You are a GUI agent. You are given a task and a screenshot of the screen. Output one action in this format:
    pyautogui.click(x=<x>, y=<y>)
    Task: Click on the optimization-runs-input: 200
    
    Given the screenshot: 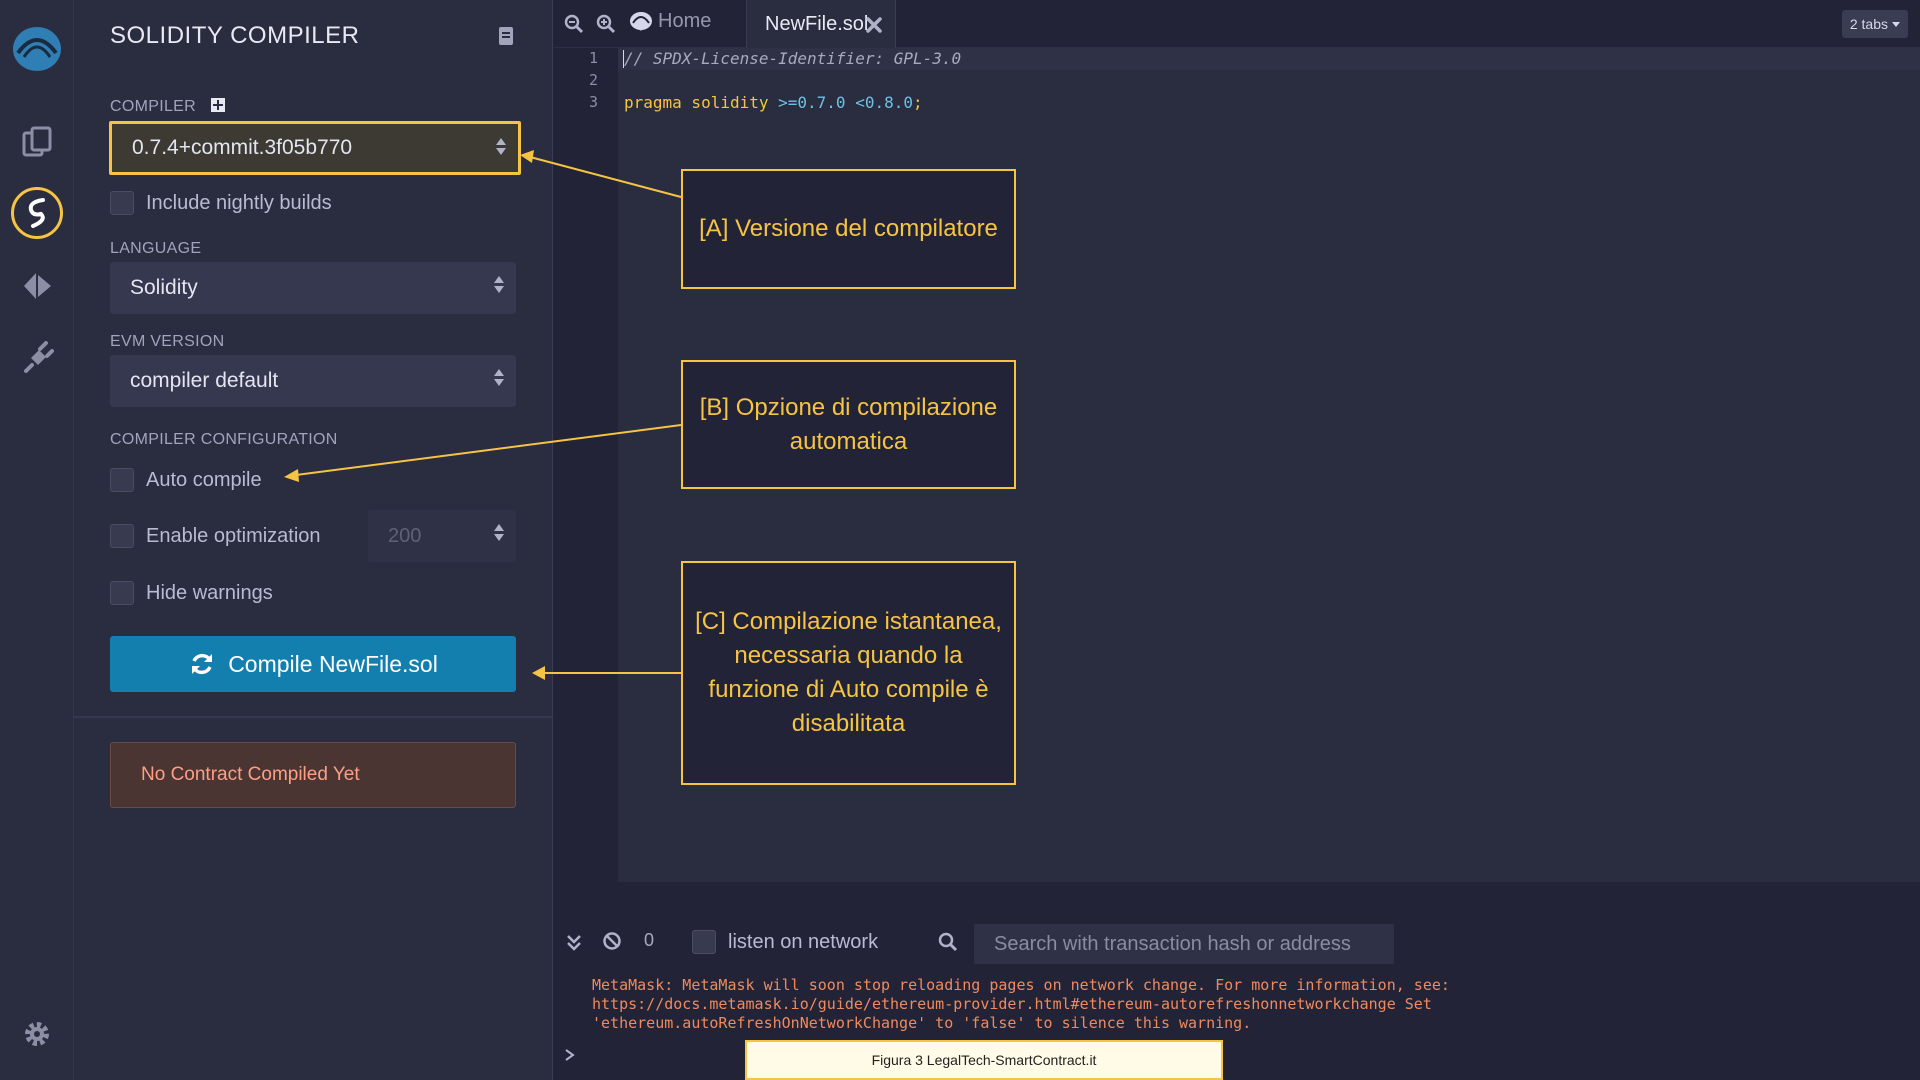 What is the action you would take?
    pyautogui.click(x=442, y=536)
    